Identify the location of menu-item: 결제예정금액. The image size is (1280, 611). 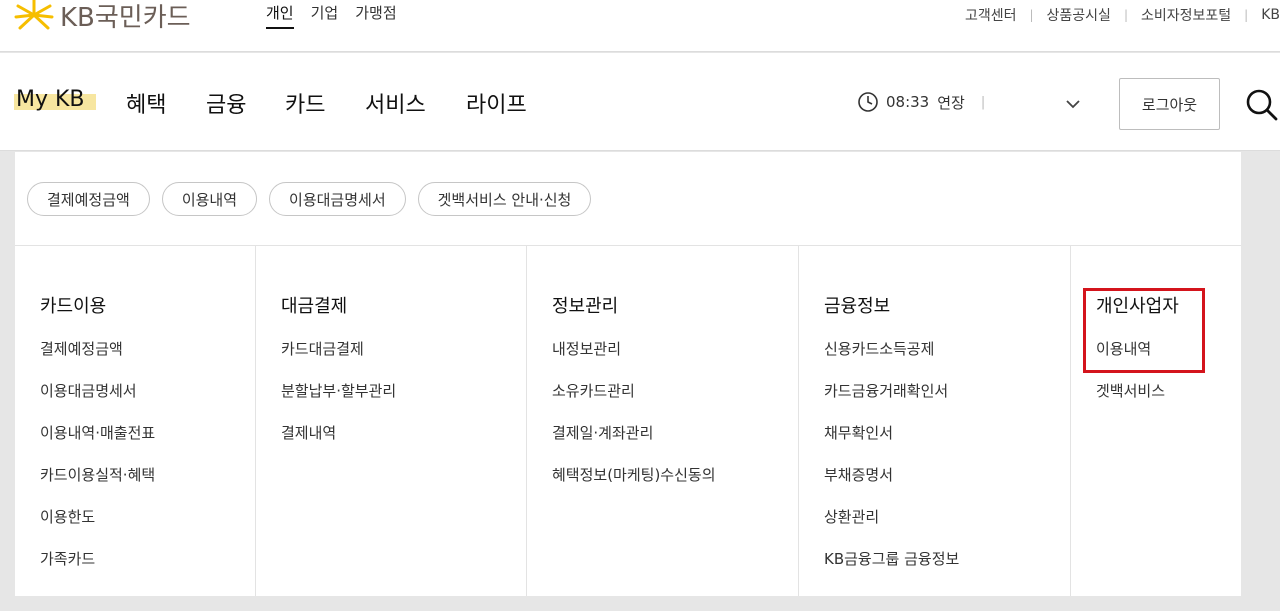
(97, 361).